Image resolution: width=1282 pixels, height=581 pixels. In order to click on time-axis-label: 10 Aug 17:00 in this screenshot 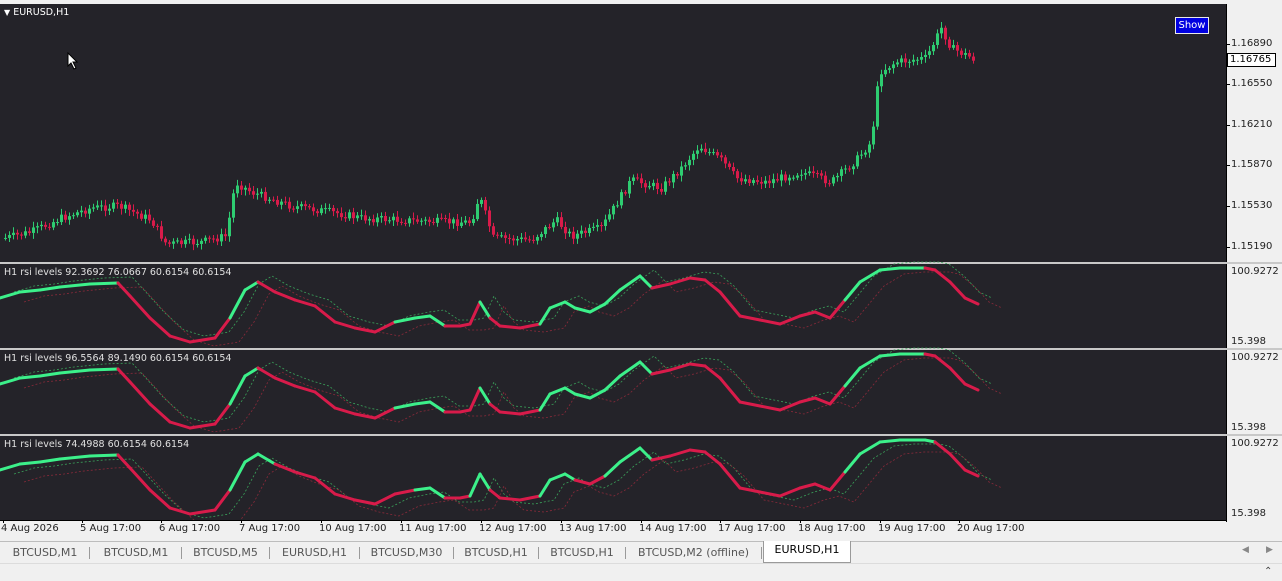, I will do `click(353, 528)`.